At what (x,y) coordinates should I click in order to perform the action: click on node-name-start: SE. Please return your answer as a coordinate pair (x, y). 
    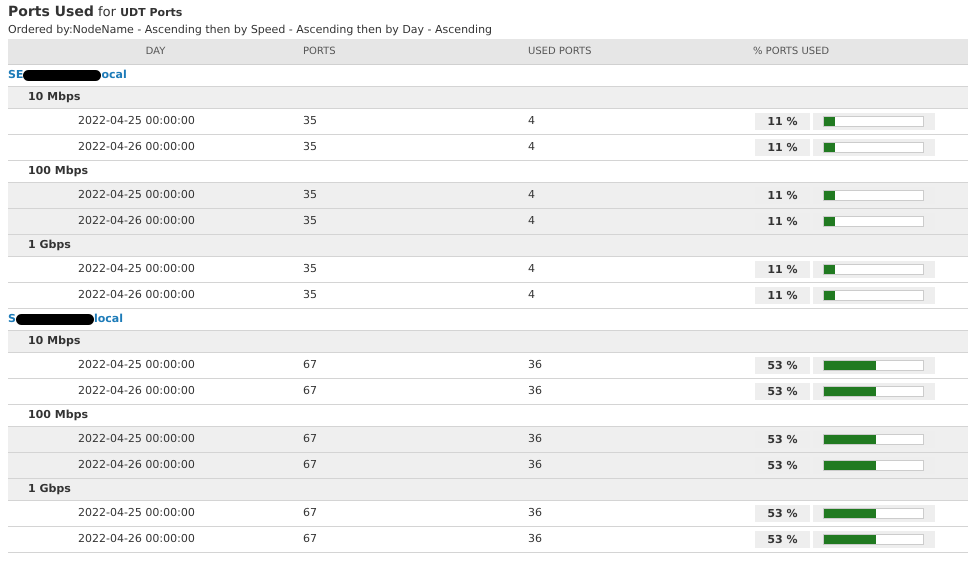
    Looking at the image, I should click on (16, 75).